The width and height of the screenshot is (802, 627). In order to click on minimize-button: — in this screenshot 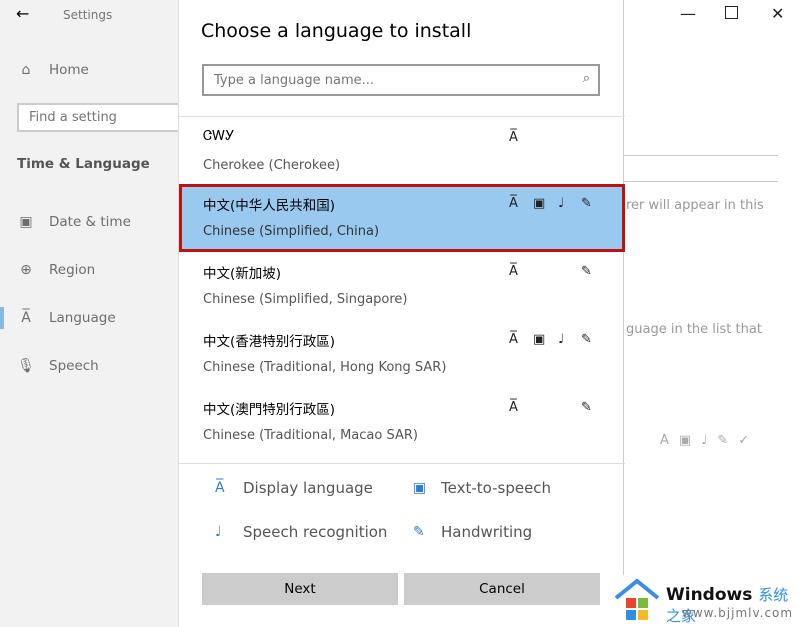, I will do `click(688, 13)`.